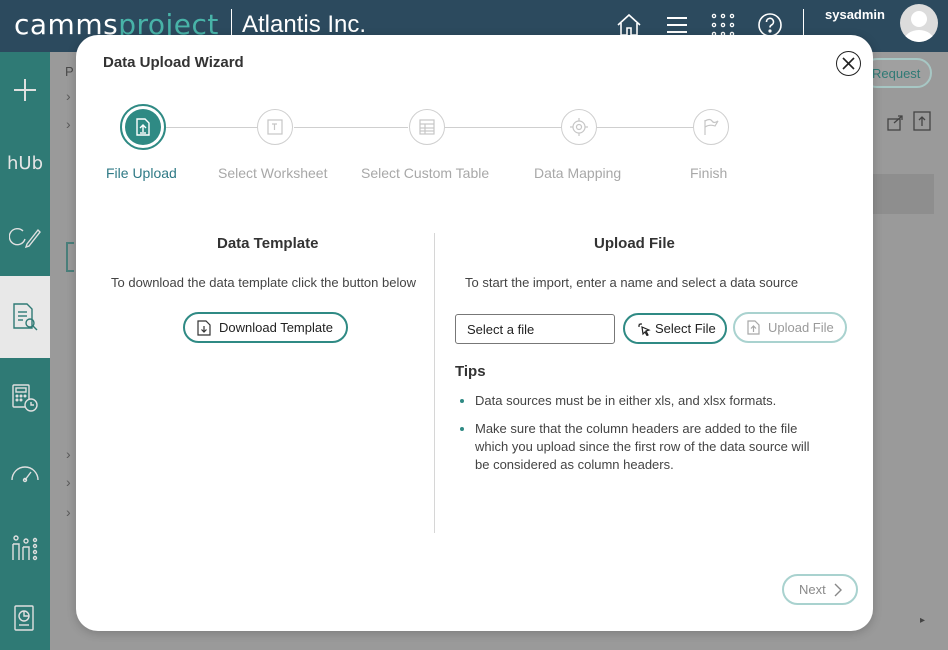 Image resolution: width=948 pixels, height=650 pixels. What do you see at coordinates (578, 173) in the screenshot?
I see `step-label-data-mapping: Data Mapping` at bounding box center [578, 173].